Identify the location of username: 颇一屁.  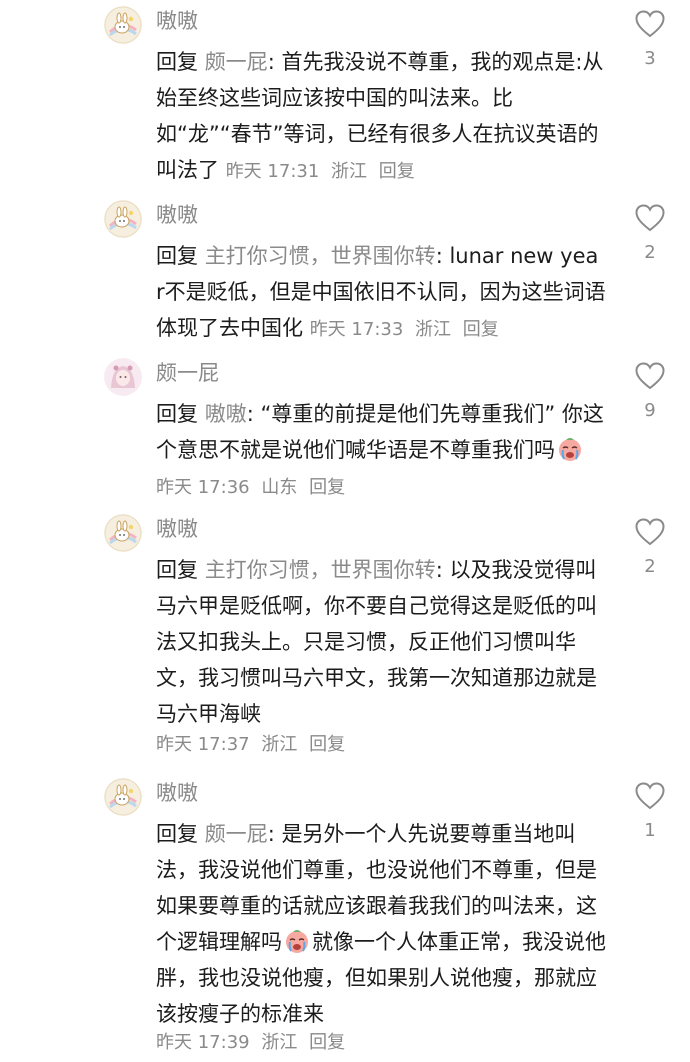
(187, 373).